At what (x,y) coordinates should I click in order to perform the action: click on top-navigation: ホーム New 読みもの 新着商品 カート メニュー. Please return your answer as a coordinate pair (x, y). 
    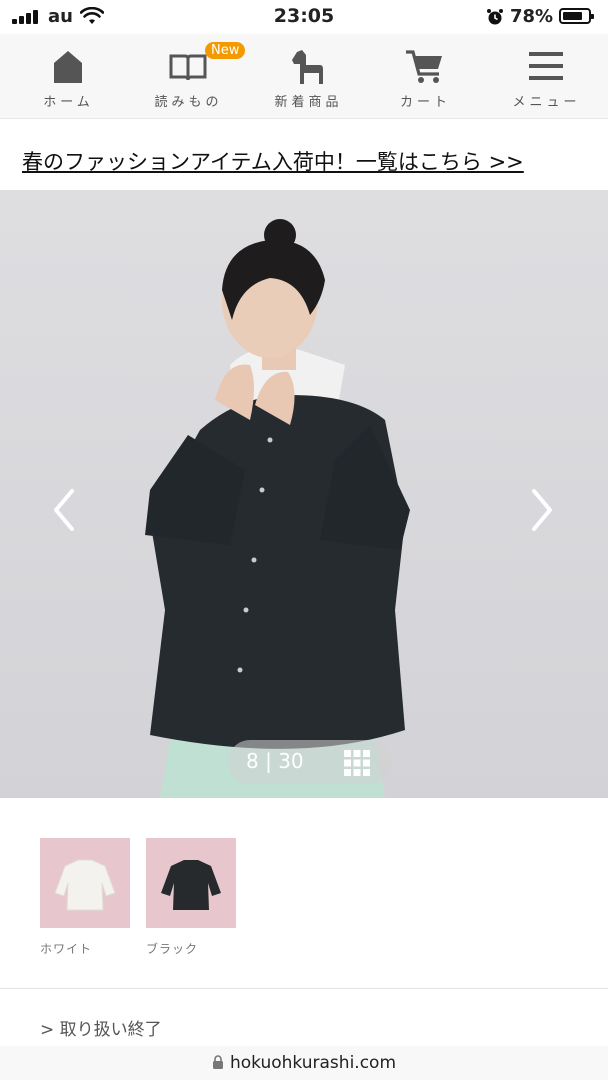
    Looking at the image, I should click on (304, 76).